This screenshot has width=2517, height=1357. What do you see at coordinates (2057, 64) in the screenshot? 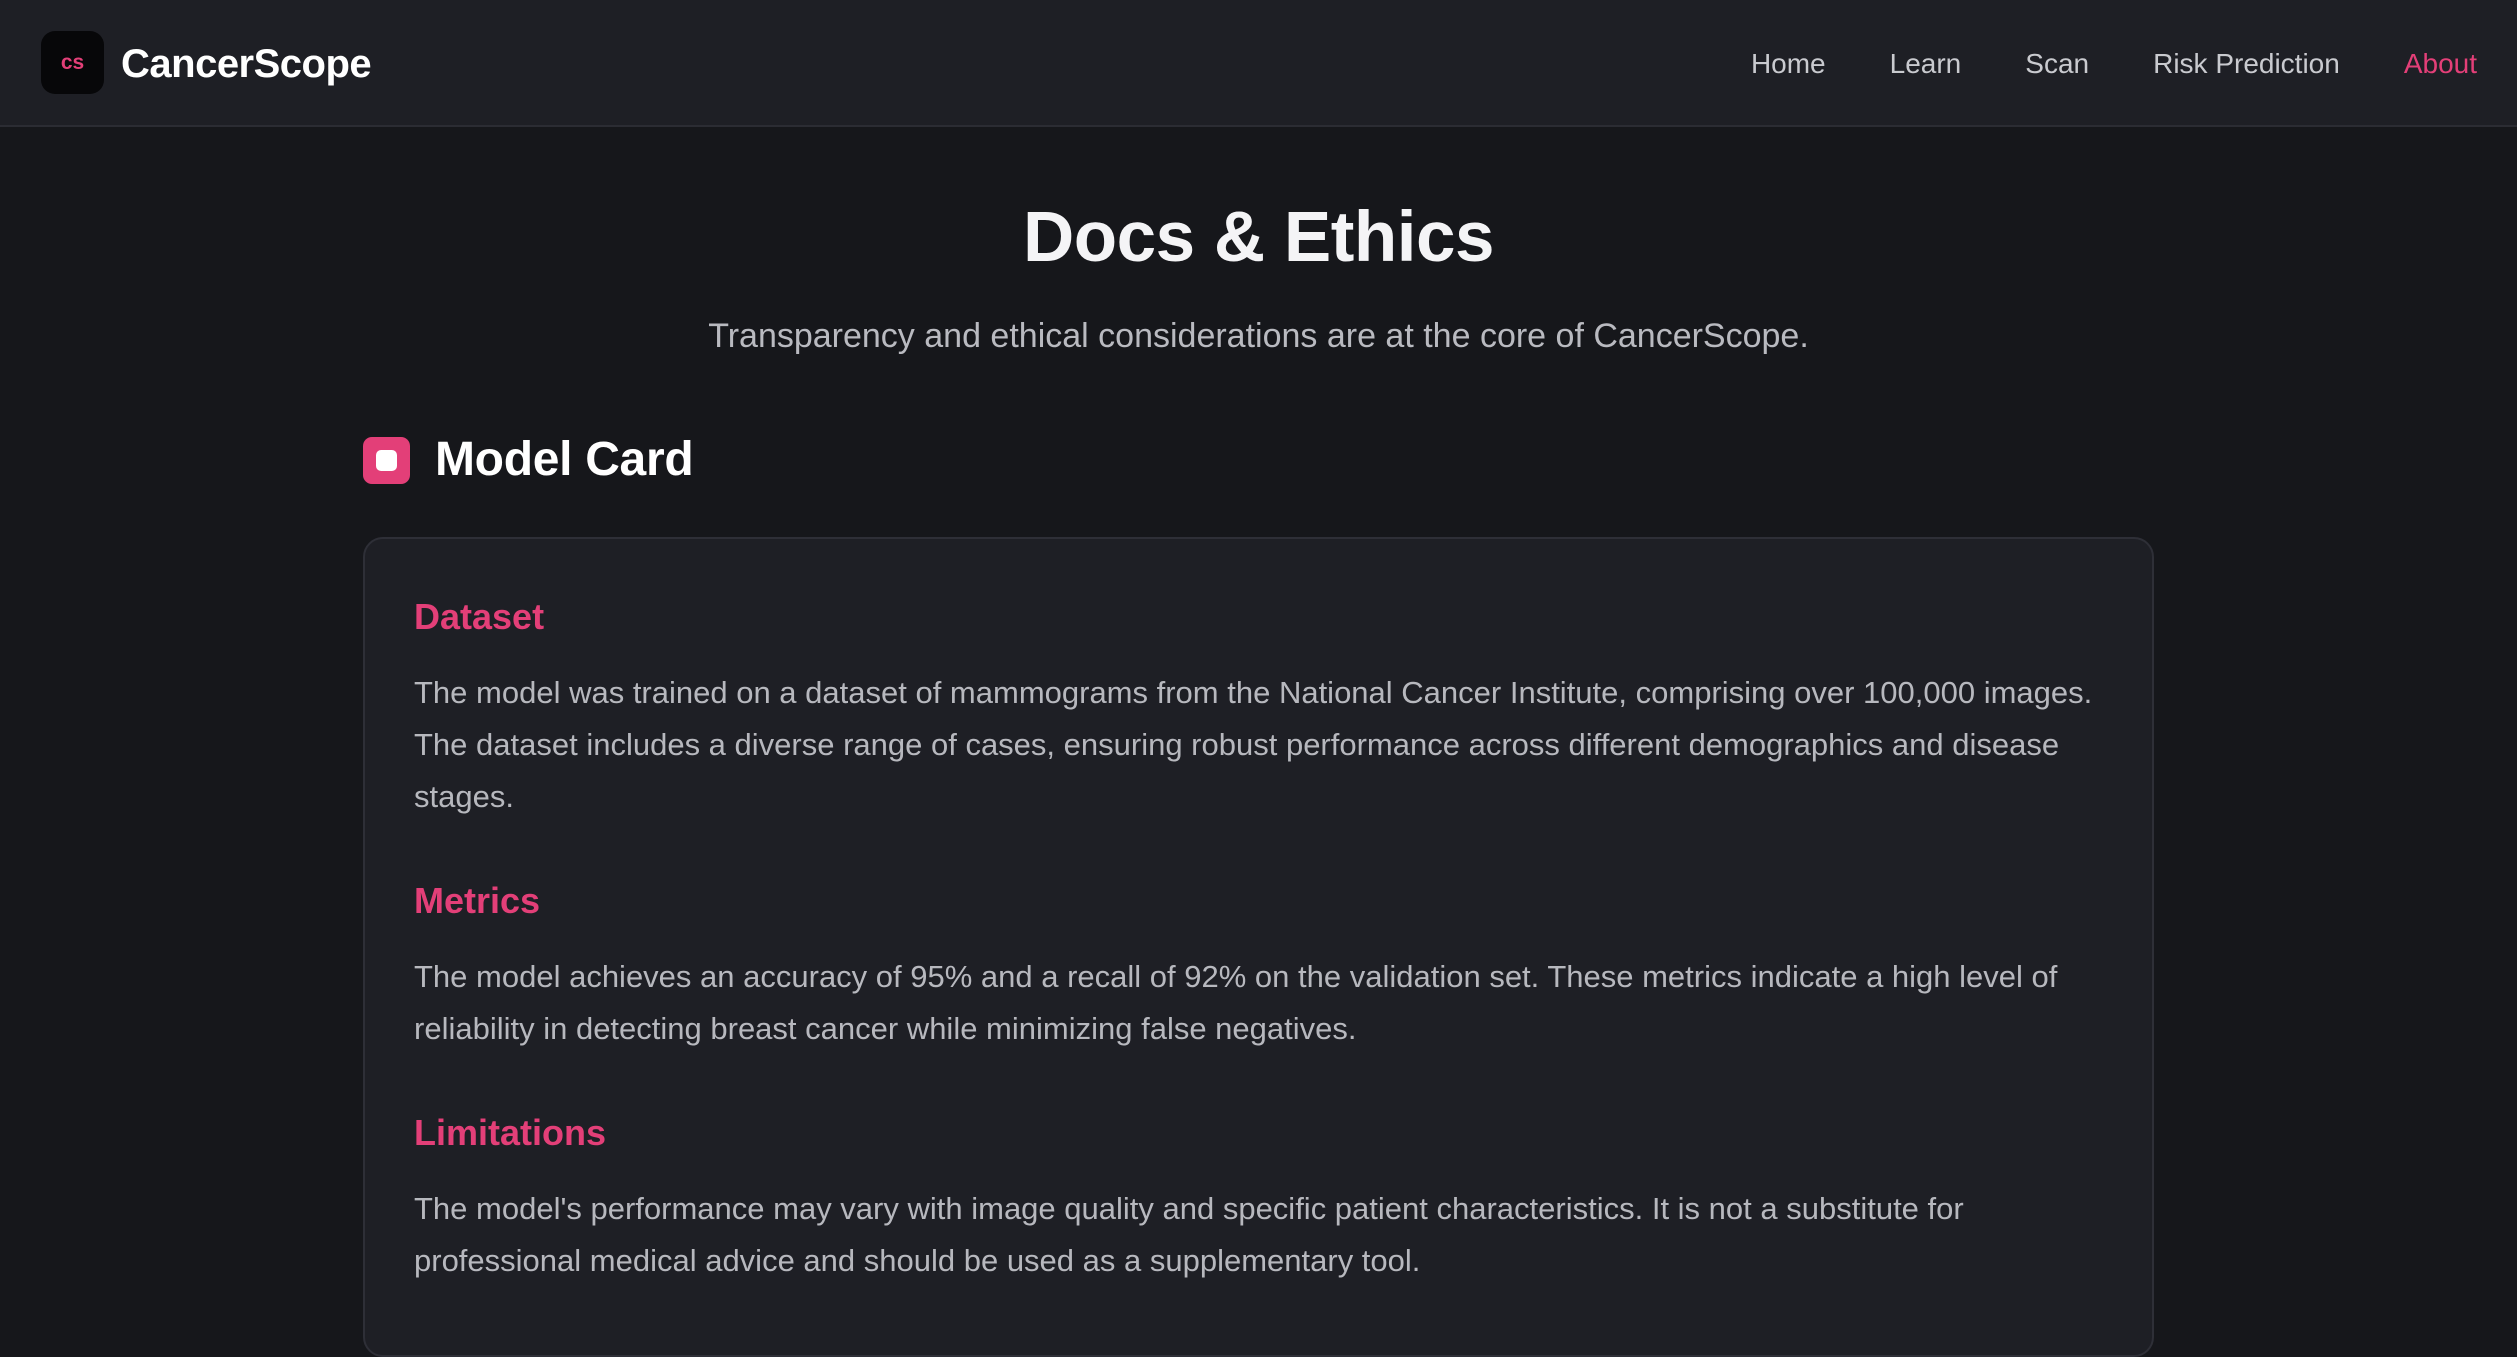
I see `nav-item-scan: Scan` at bounding box center [2057, 64].